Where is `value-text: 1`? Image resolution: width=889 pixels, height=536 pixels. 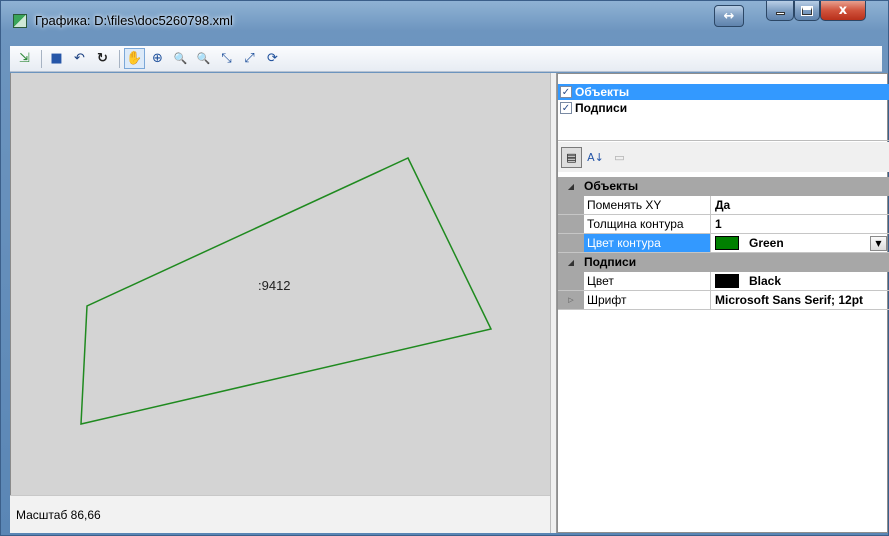 value-text: 1 is located at coordinates (718, 224).